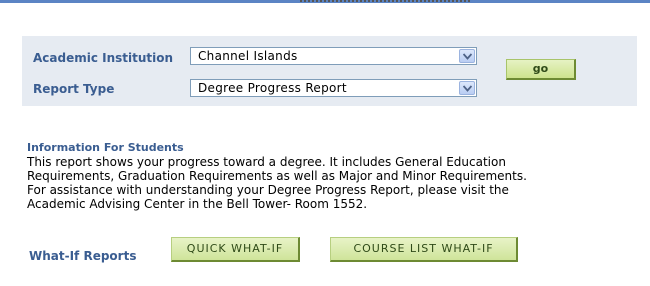  I want to click on course-list-whatif-button: COURSE LIST WHAT-IF, so click(424, 249).